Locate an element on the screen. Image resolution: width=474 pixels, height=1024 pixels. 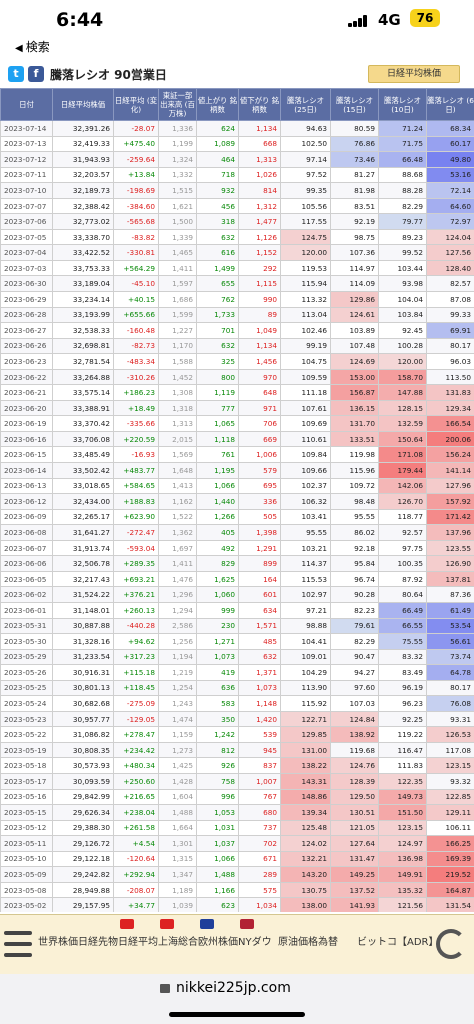
table-cell: 130.75 is located at coordinates (305, 890).